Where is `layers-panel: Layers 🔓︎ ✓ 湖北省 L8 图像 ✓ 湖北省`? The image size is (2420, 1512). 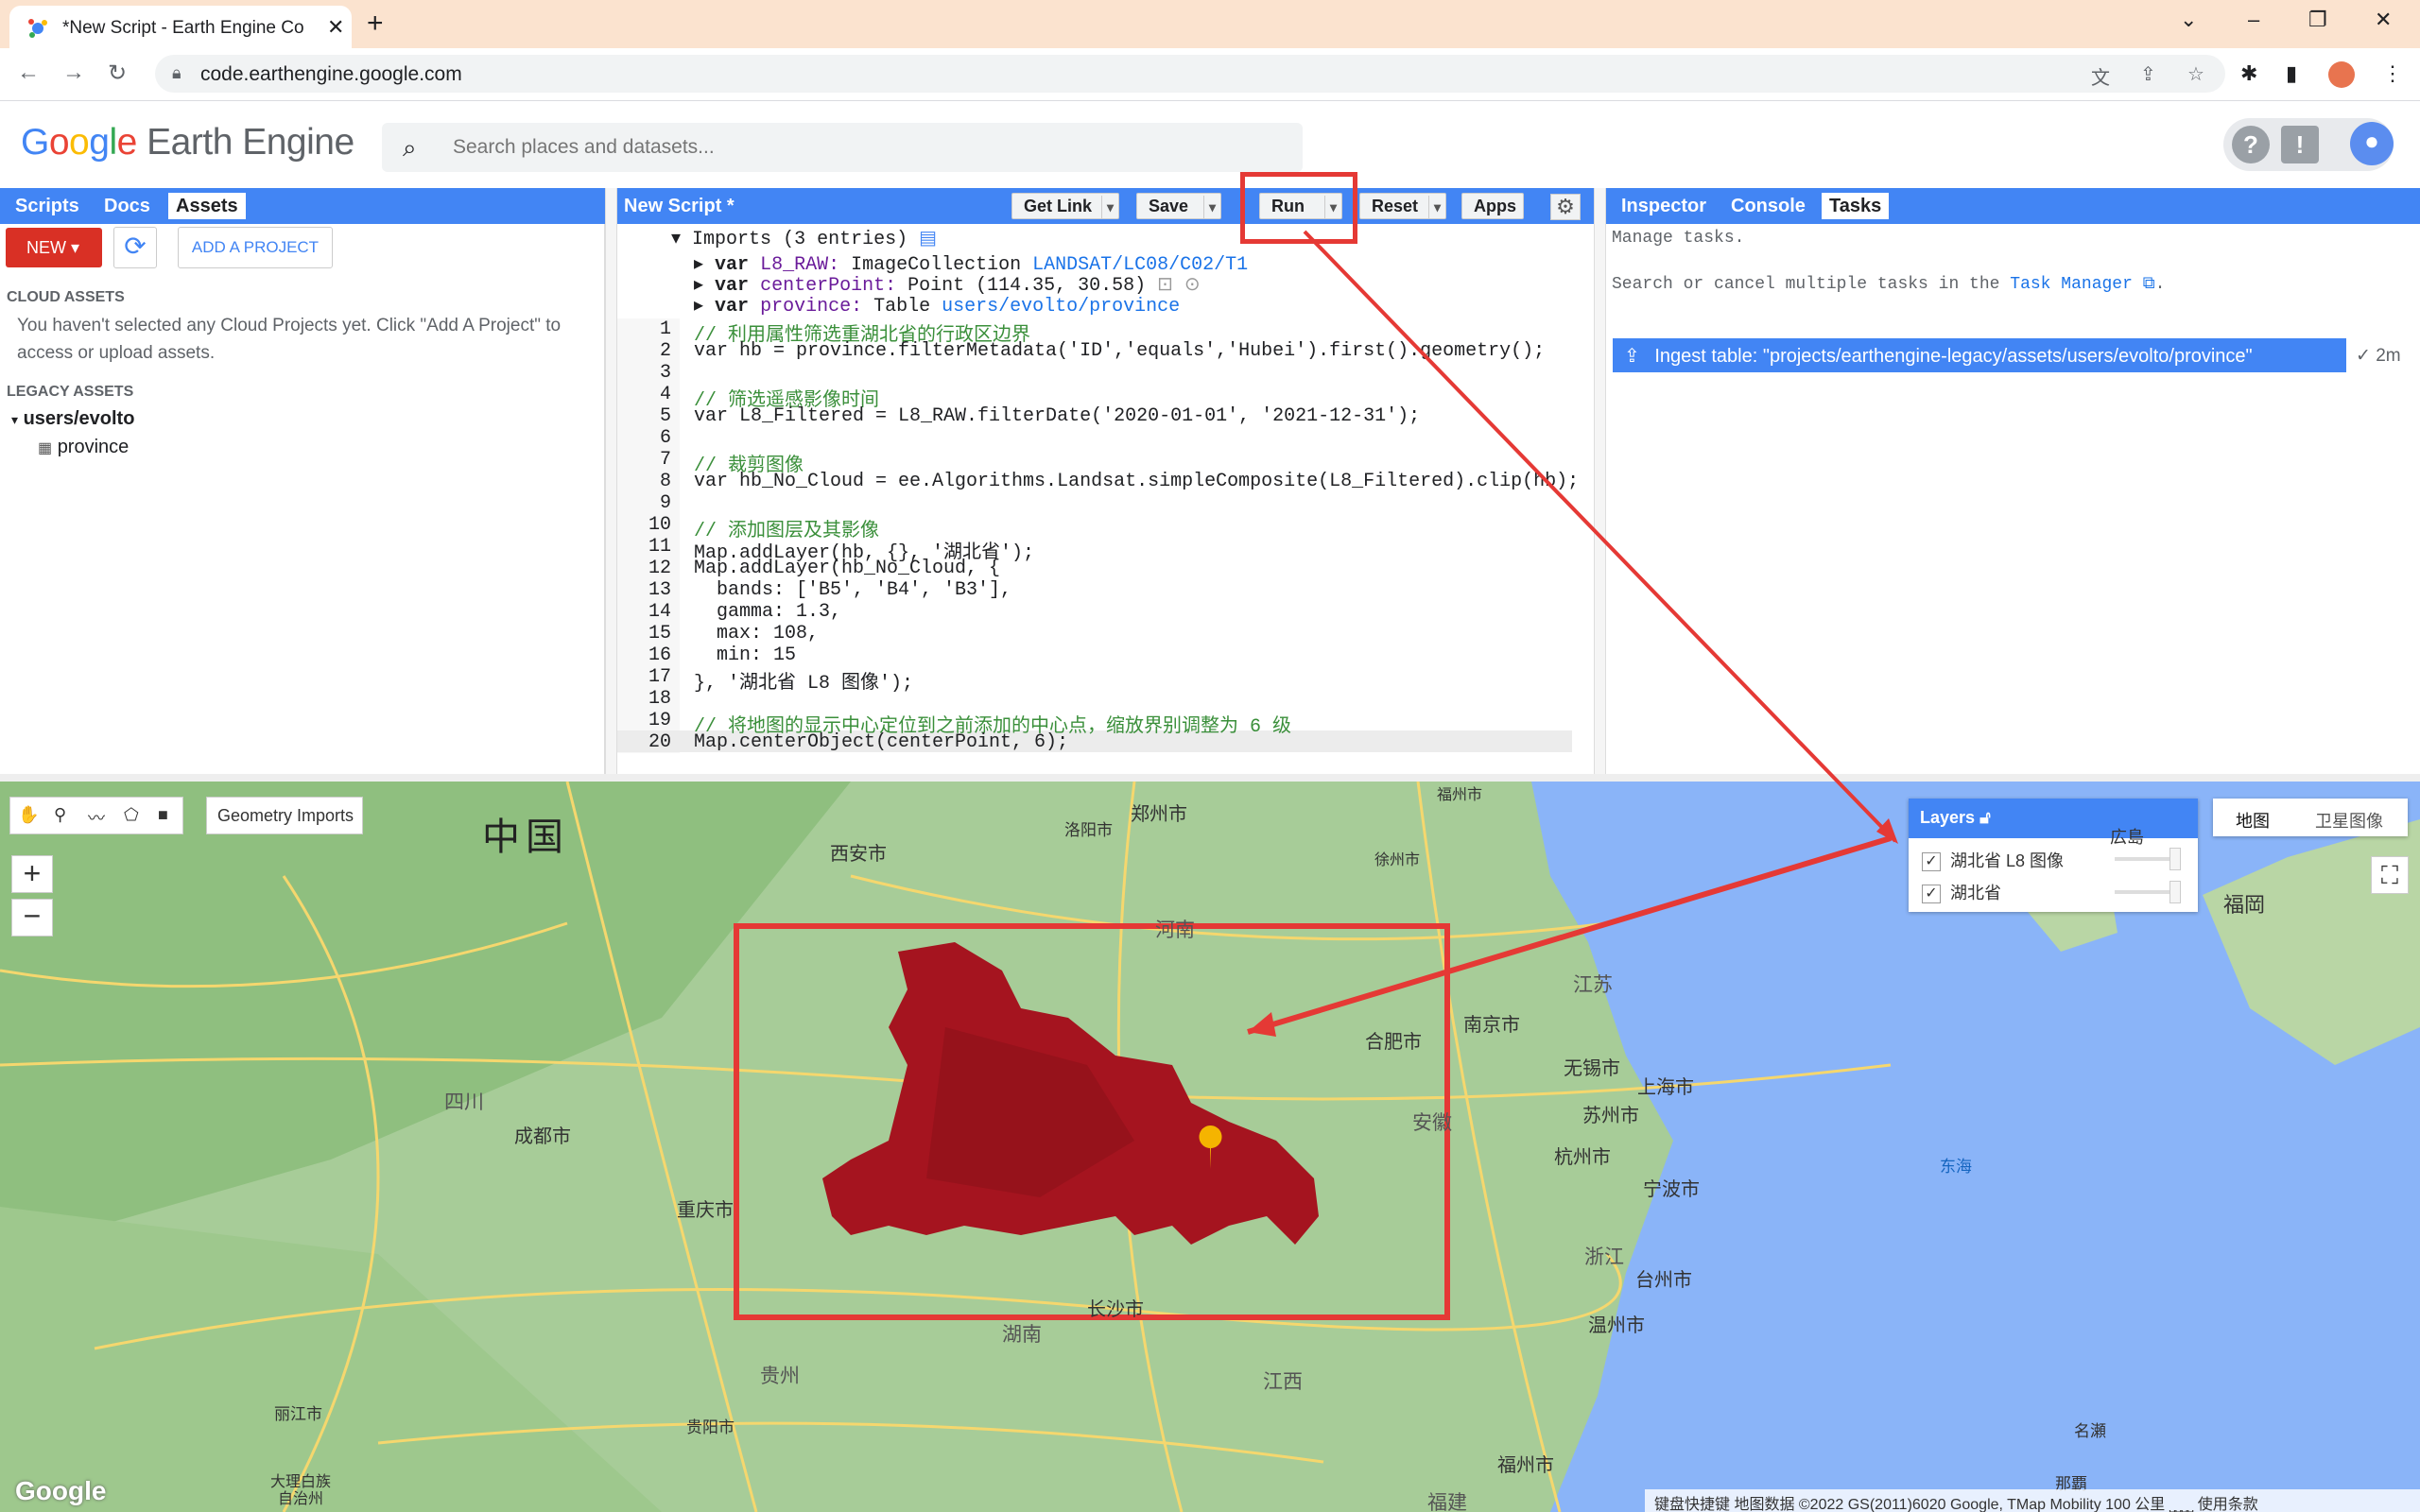 layers-panel: Layers 🔓︎ ✓ 湖北省 L8 图像 ✓ 湖北省 is located at coordinates (2053, 855).